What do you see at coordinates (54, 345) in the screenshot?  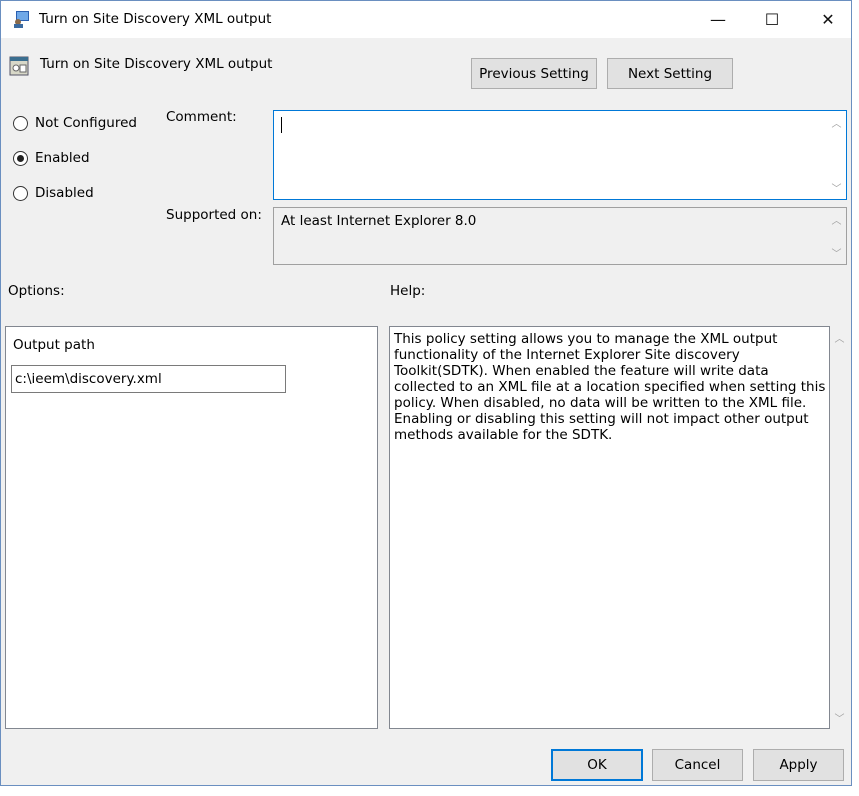 I see `output-path-label: Output path` at bounding box center [54, 345].